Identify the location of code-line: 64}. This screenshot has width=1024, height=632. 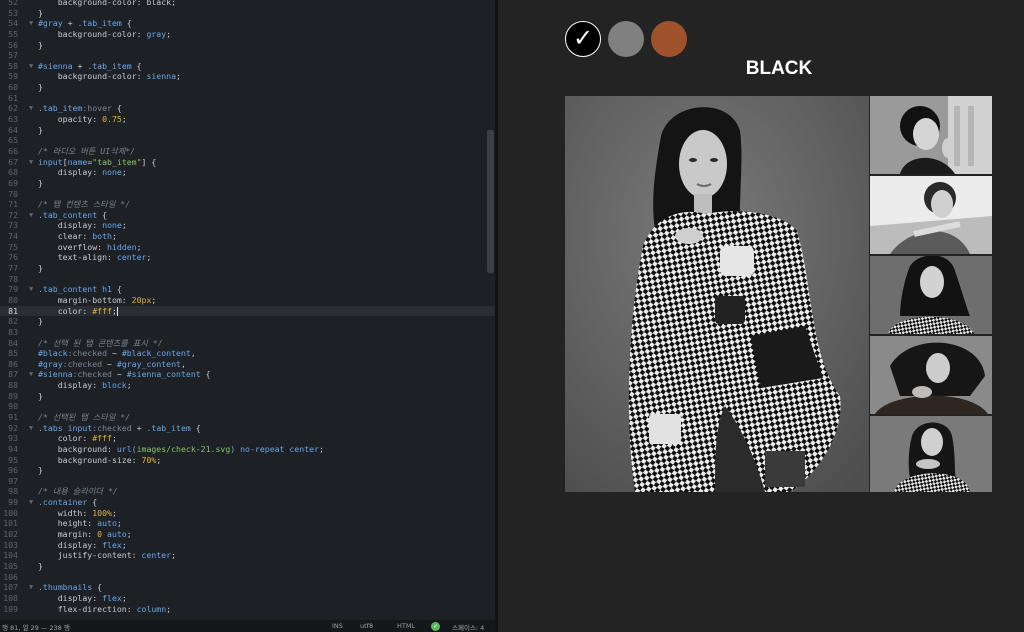
(248, 130).